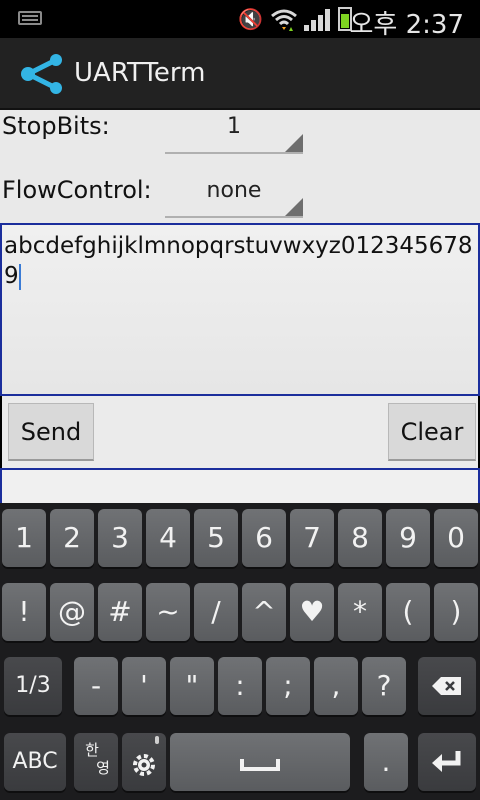 Image resolution: width=480 pixels, height=800 pixels. What do you see at coordinates (360, 612) in the screenshot?
I see `key-asterisk: *` at bounding box center [360, 612].